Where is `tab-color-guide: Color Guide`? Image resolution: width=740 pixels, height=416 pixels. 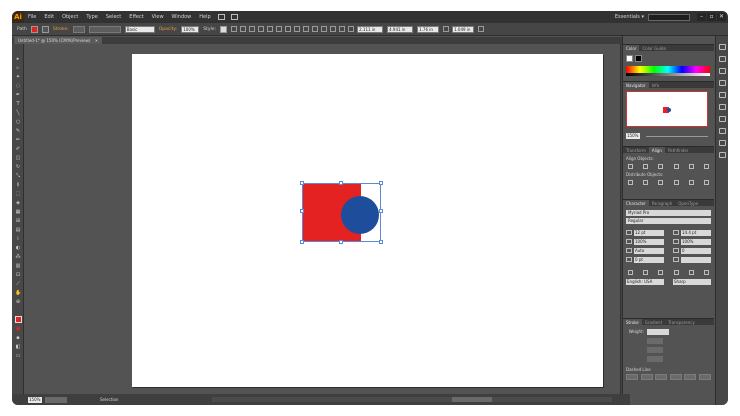
tab-color-guide: Color Guide is located at coordinates (653, 48).